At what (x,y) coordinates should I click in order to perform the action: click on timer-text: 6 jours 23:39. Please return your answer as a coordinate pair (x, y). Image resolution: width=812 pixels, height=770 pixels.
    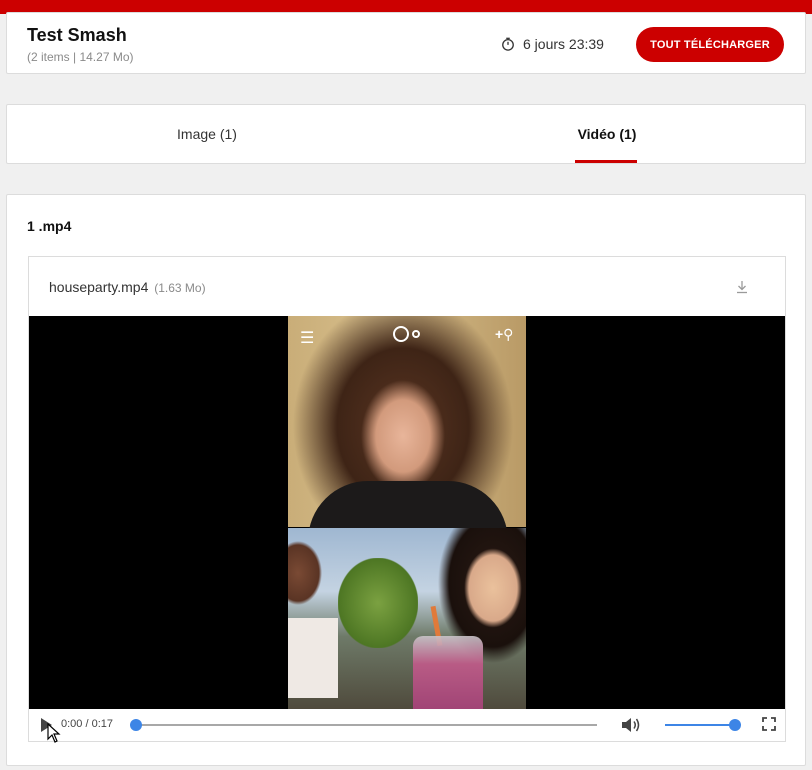
    Looking at the image, I should click on (563, 44).